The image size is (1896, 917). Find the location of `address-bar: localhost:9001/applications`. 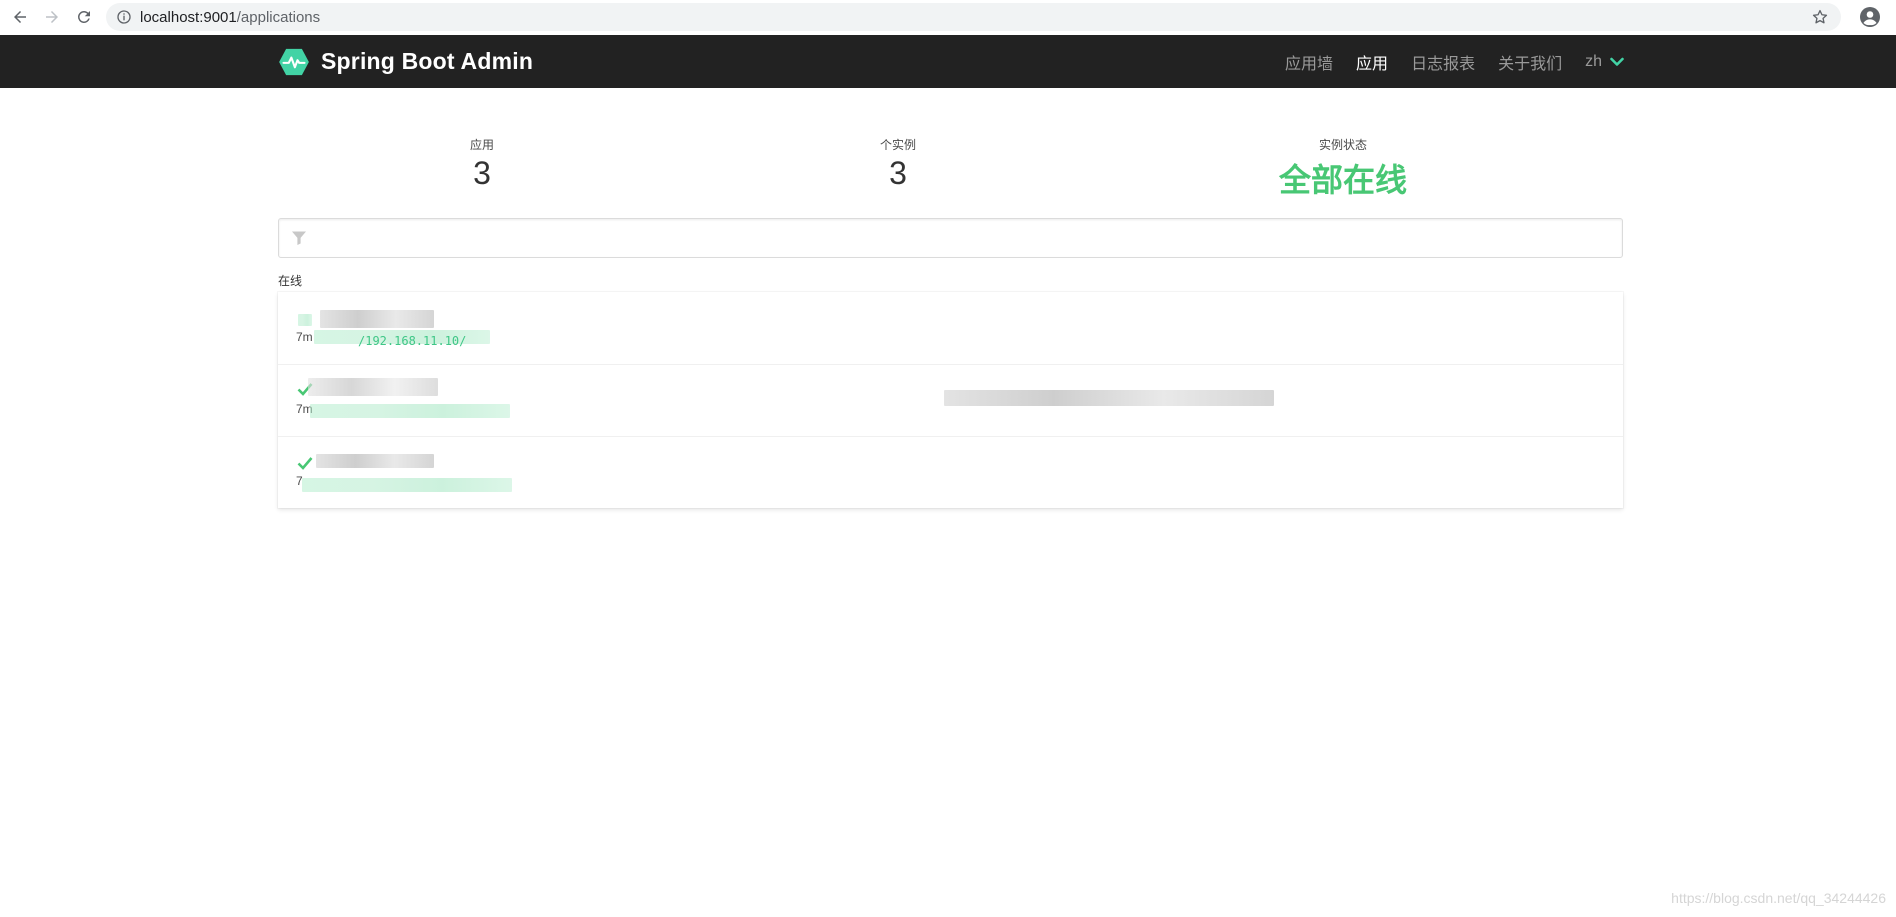

address-bar: localhost:9001/applications is located at coordinates (973, 17).